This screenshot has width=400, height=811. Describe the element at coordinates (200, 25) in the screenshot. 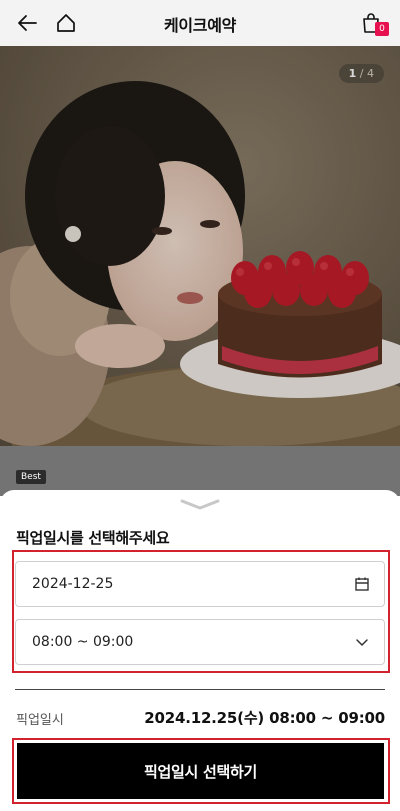

I see `page-title: 케이크예약` at that location.